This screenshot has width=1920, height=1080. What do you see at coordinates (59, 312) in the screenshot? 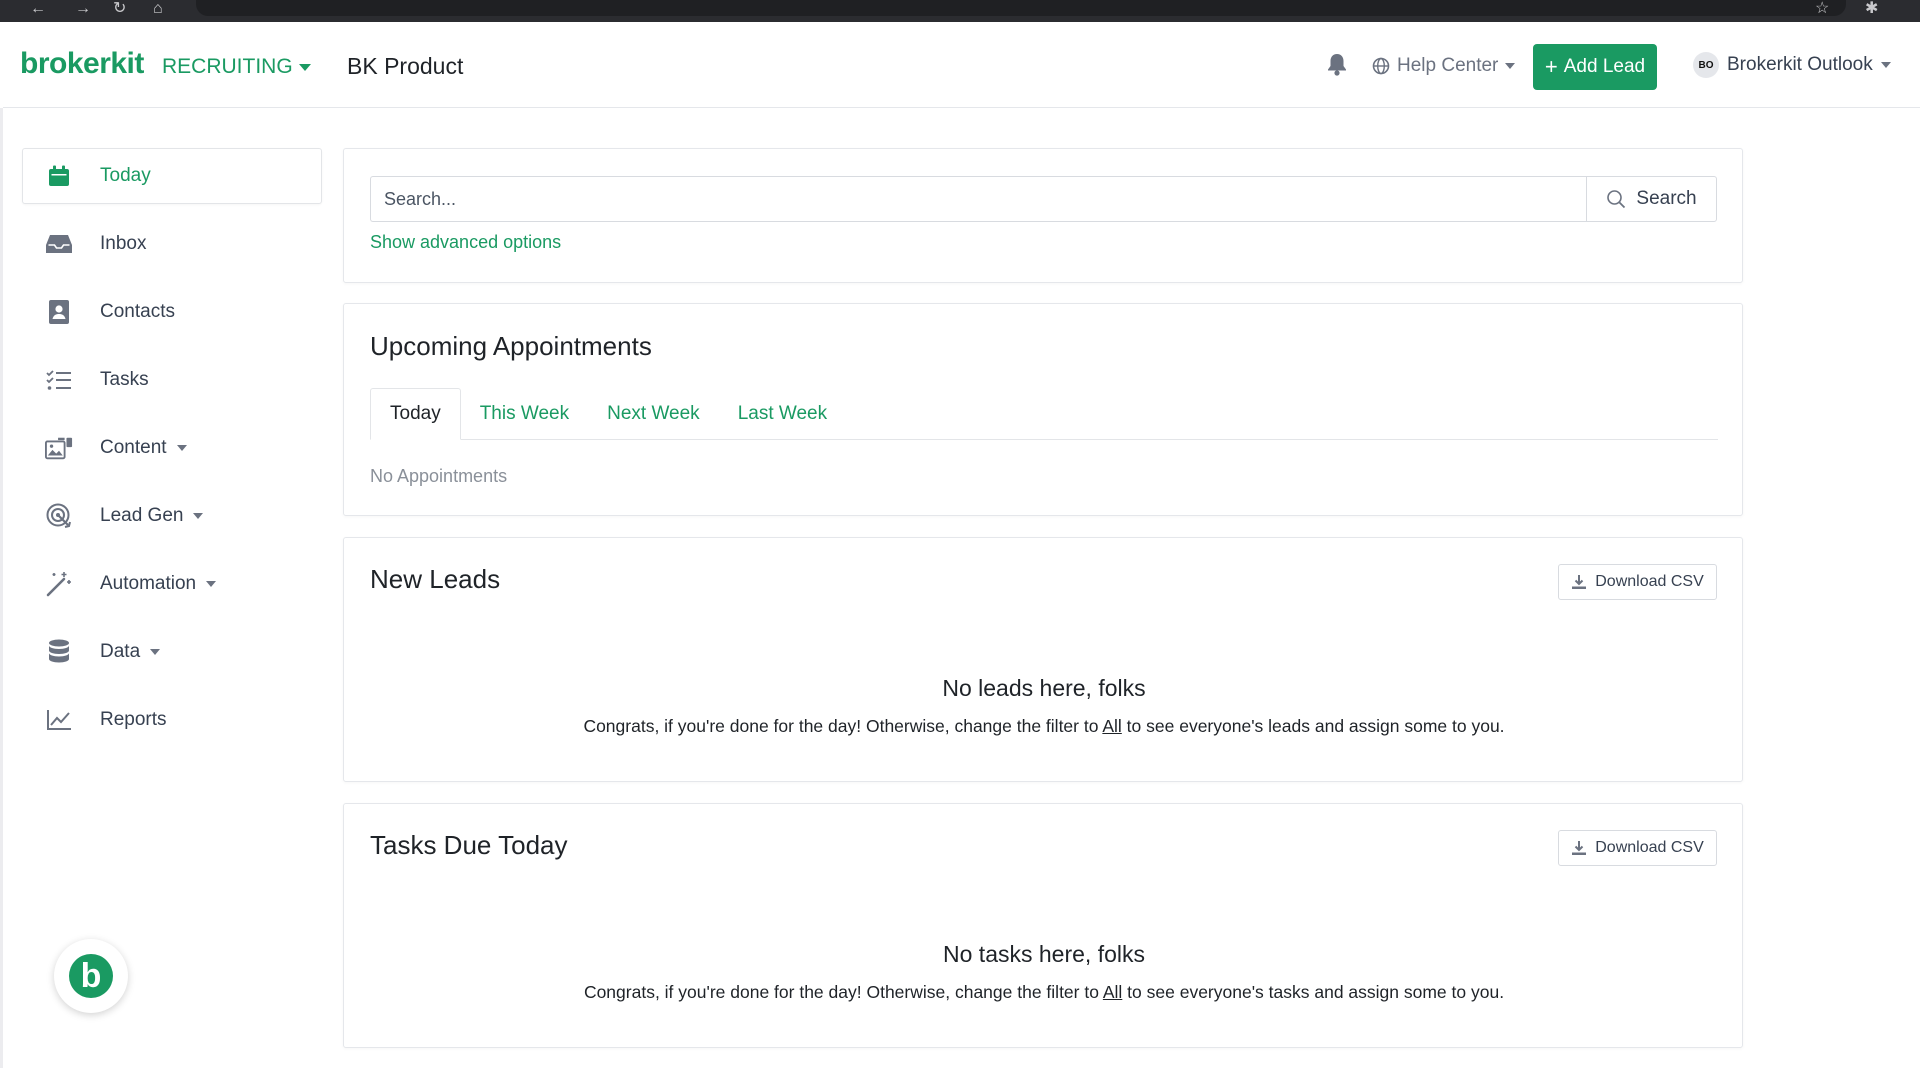
I see `contacts-icon` at bounding box center [59, 312].